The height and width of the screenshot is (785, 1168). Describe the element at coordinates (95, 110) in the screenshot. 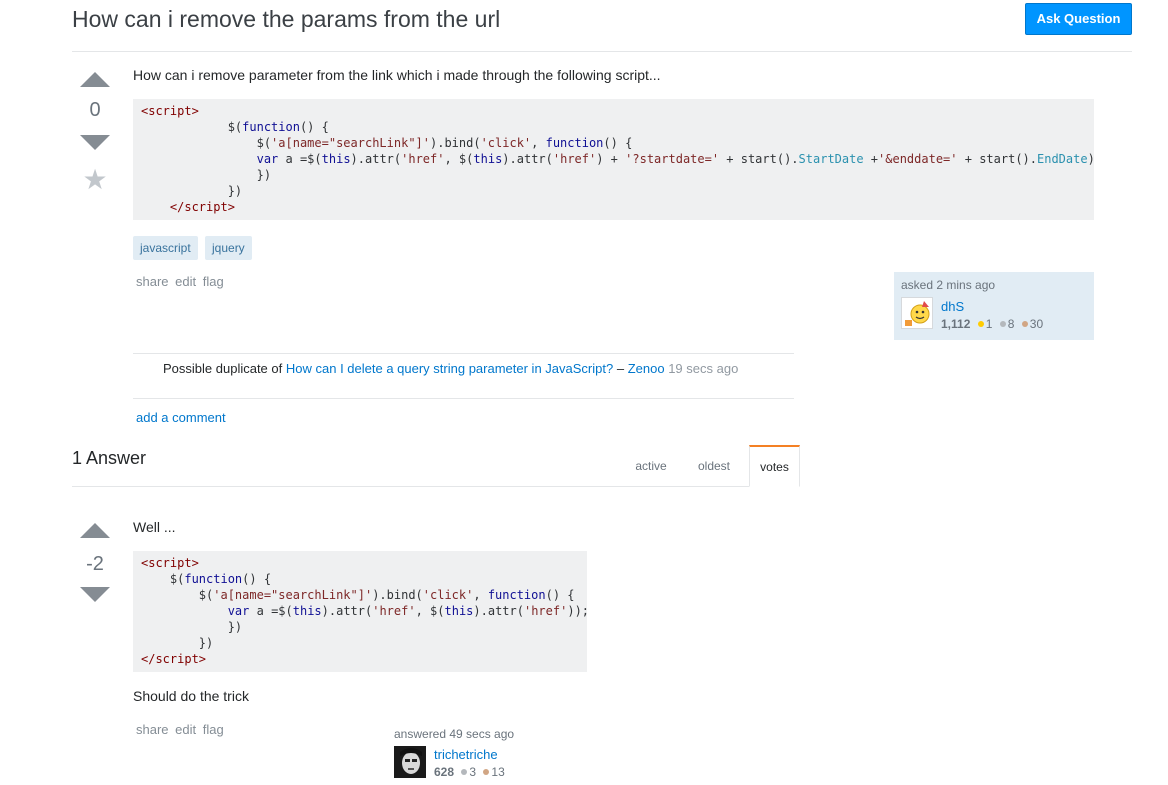

I see `question-vote-count: 0` at that location.